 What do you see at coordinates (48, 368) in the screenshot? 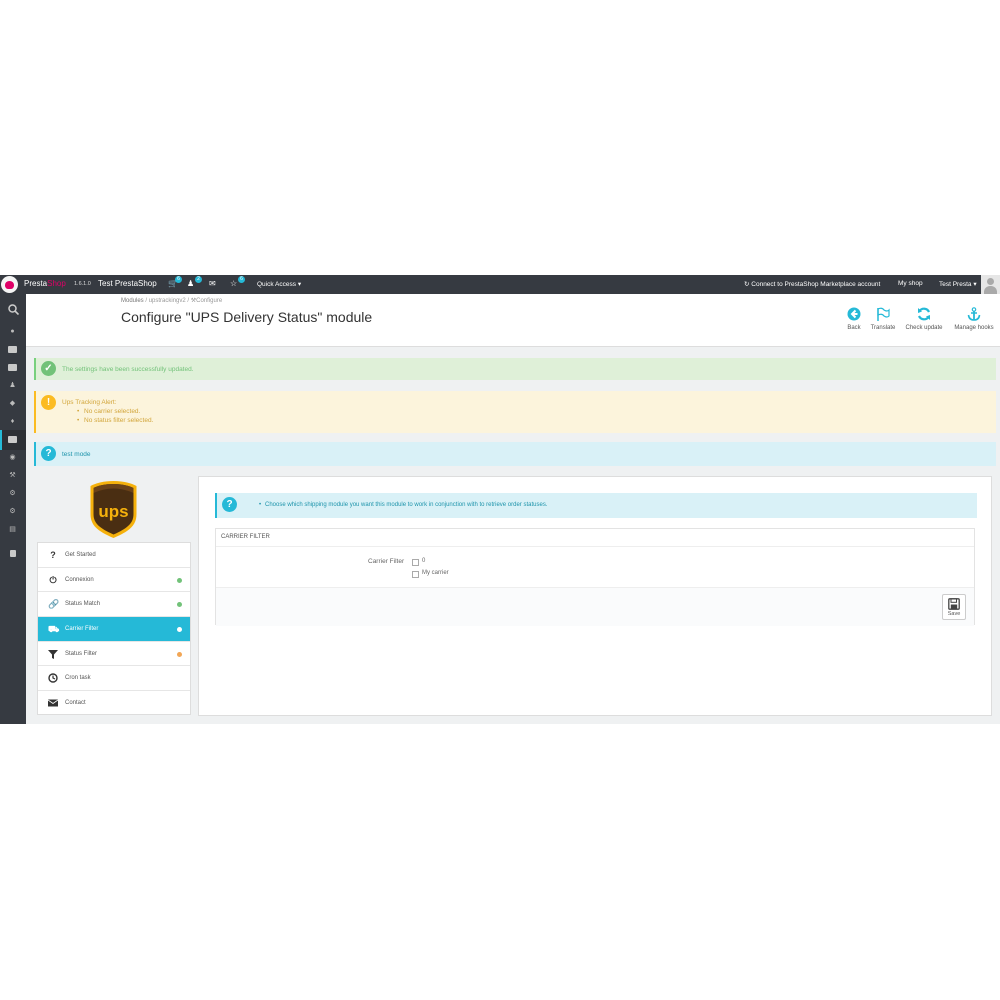
I see `check-icon: ✓` at bounding box center [48, 368].